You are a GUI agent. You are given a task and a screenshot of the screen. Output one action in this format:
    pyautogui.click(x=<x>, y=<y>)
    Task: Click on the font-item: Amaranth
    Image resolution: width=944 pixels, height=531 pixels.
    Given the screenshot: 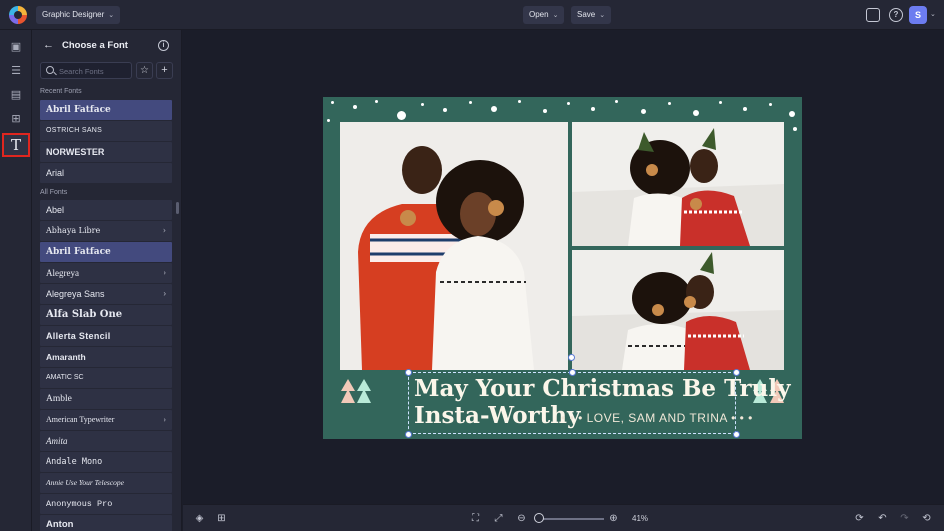 What is the action you would take?
    pyautogui.click(x=106, y=357)
    